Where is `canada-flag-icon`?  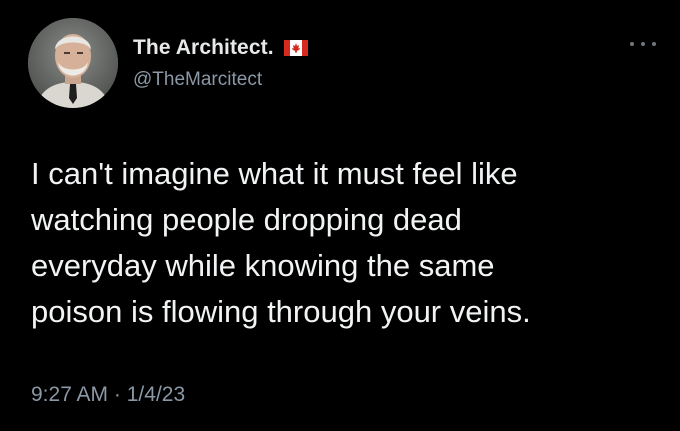 canada-flag-icon is located at coordinates (295, 48).